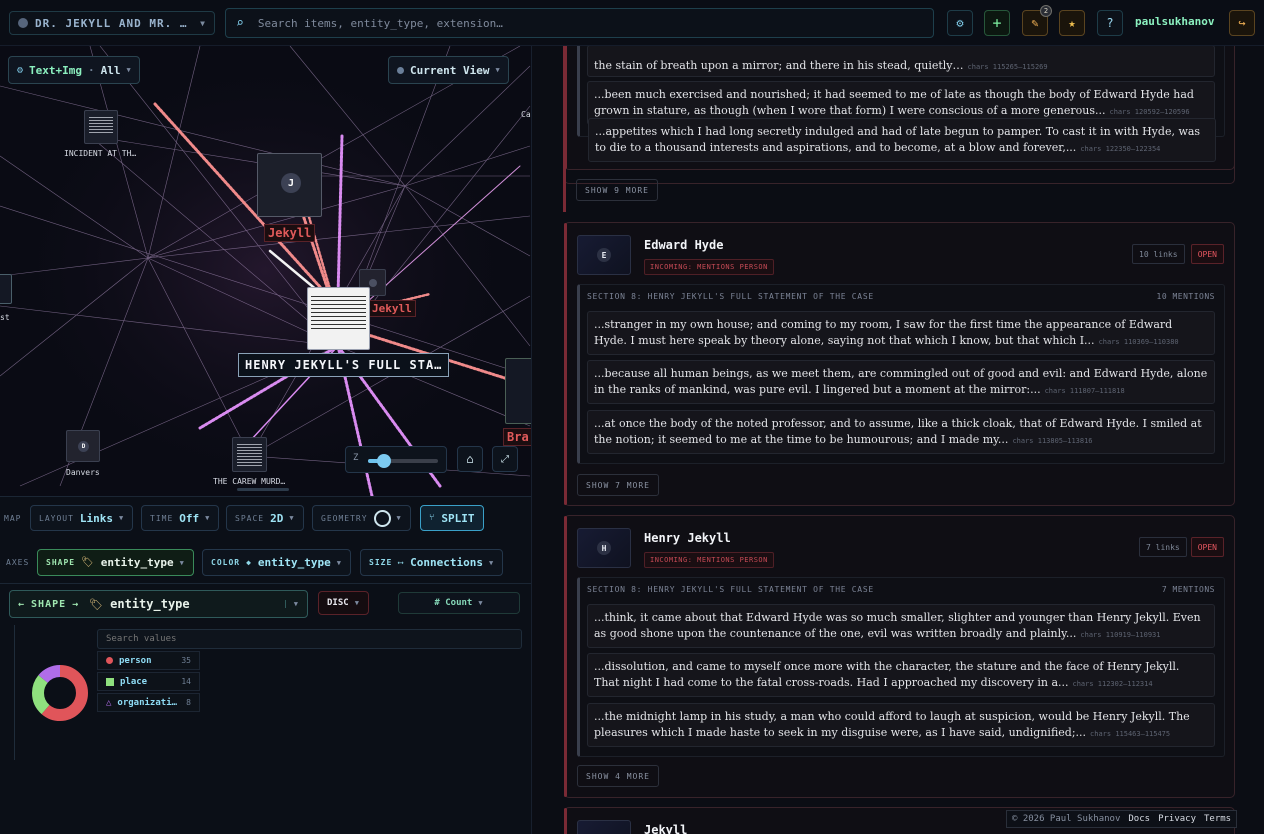 The width and height of the screenshot is (1264, 834). Describe the element at coordinates (343, 603) in the screenshot. I see `disc-toggle: DISC ▼` at that location.